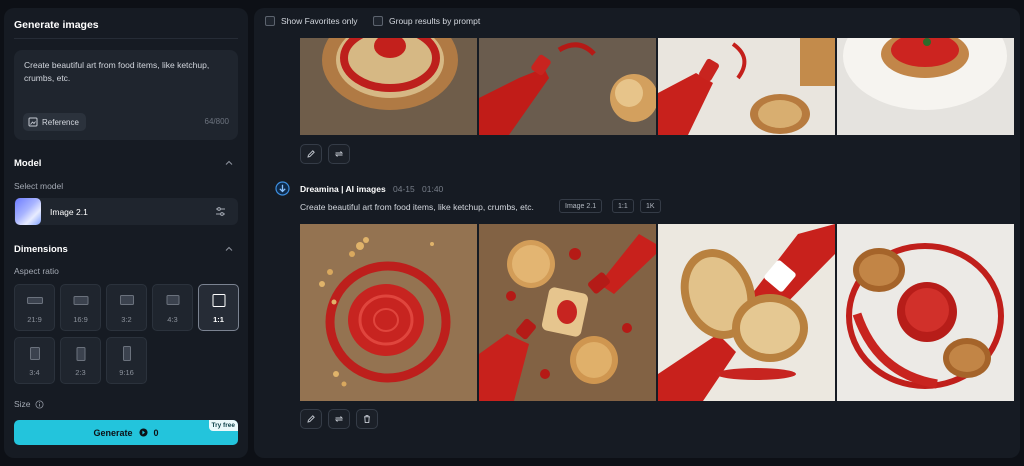 Image resolution: width=1024 pixels, height=466 pixels. Describe the element at coordinates (126, 372) in the screenshot. I see `ratio-label: 9:16` at that location.